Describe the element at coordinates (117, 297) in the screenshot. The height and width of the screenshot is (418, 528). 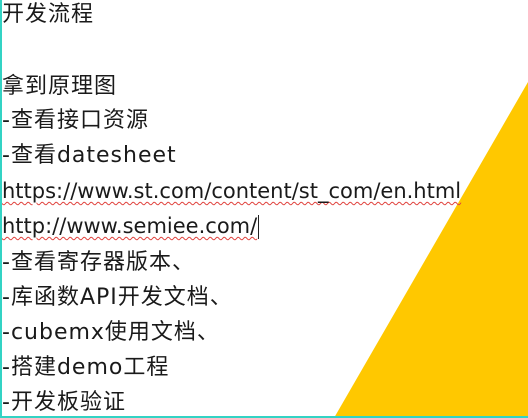
I see `text-line-library-api-docs: -库函数API开发文档、` at that location.